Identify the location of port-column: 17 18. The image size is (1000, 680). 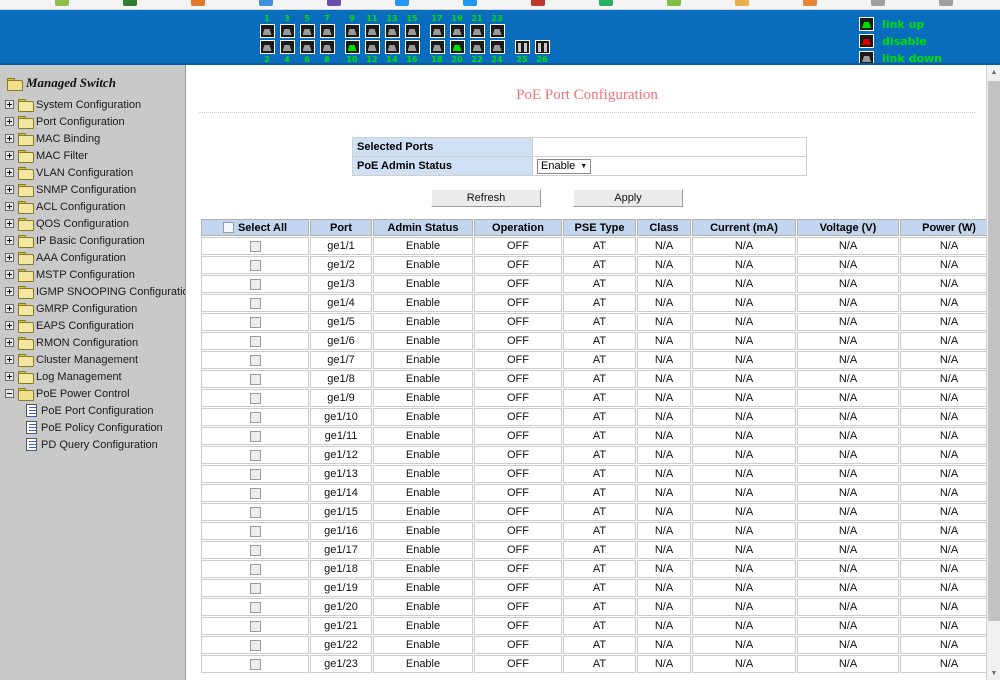
(437, 39).